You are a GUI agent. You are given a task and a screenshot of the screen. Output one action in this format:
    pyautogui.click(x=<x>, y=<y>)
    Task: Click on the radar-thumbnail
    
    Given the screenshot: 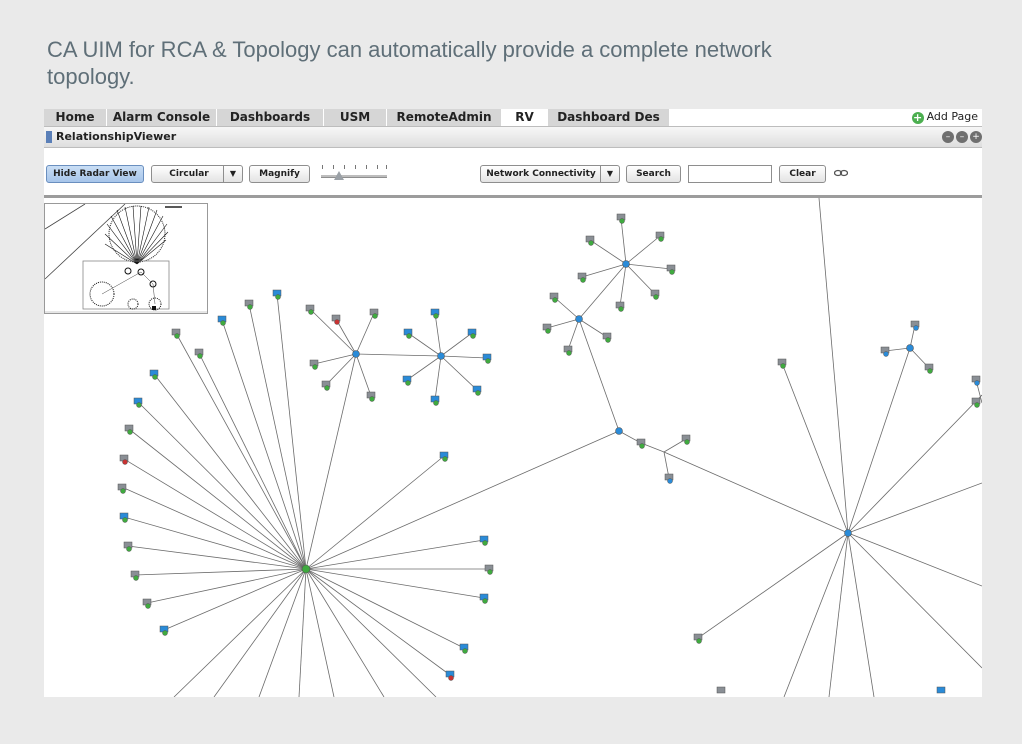 What is the action you would take?
    pyautogui.click(x=126, y=258)
    